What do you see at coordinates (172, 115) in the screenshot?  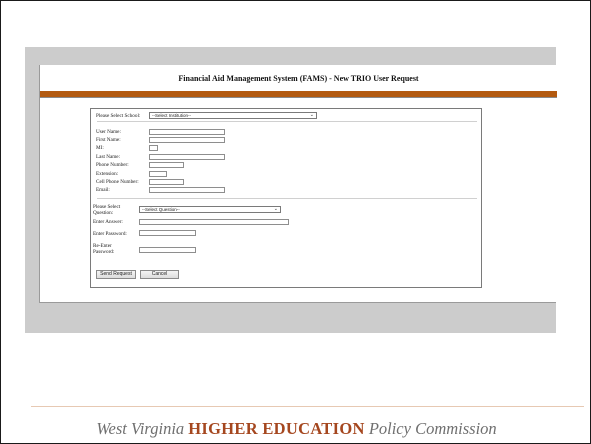 I see `school-select-value: --Select Institution--` at bounding box center [172, 115].